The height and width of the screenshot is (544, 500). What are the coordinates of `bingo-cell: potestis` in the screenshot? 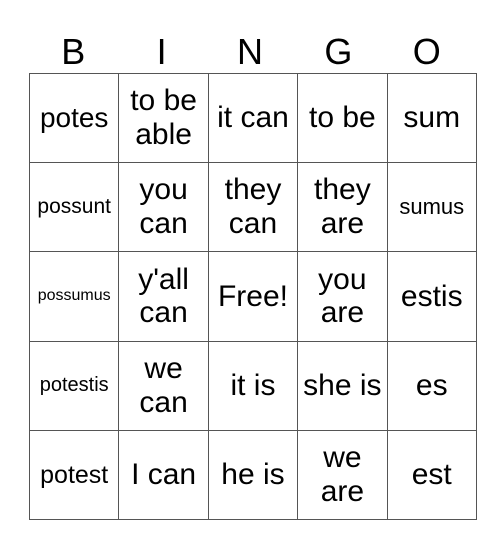 It's located at (74, 385).